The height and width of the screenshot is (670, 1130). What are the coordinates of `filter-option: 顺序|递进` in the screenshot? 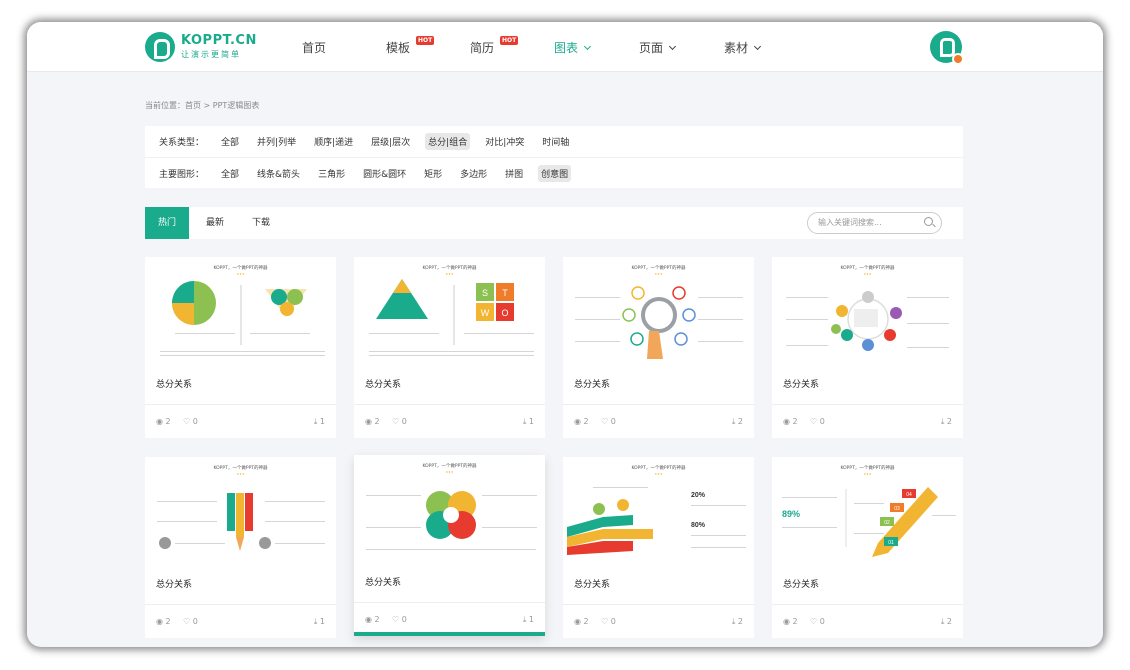 It's located at (333, 141).